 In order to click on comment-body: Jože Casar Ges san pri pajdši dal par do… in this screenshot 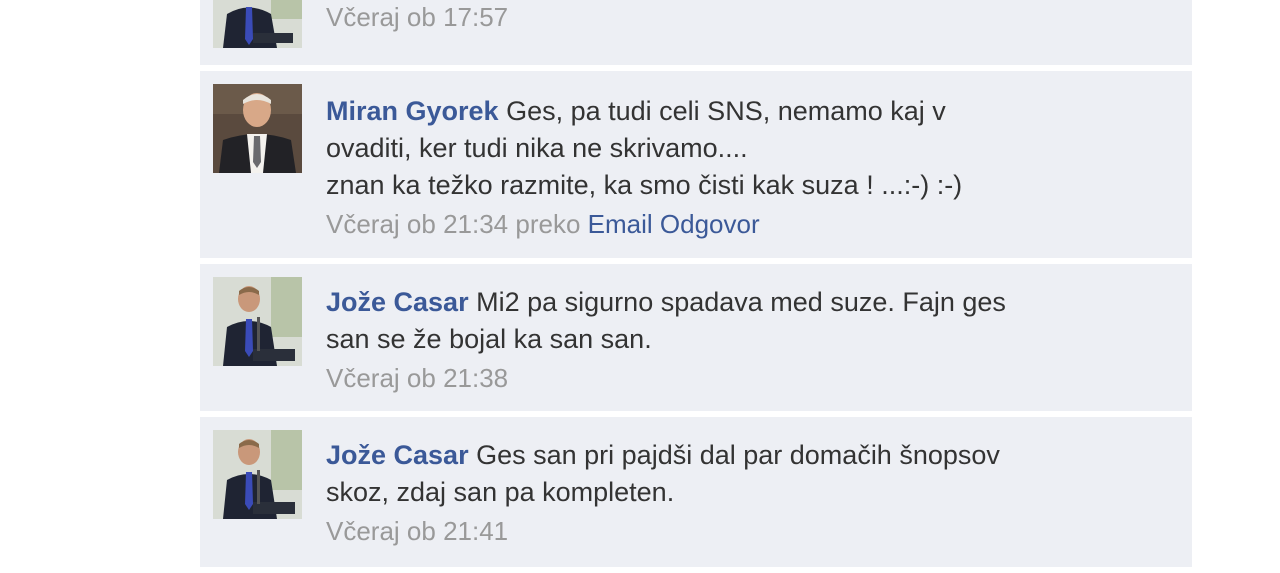, I will do `click(749, 474)`.